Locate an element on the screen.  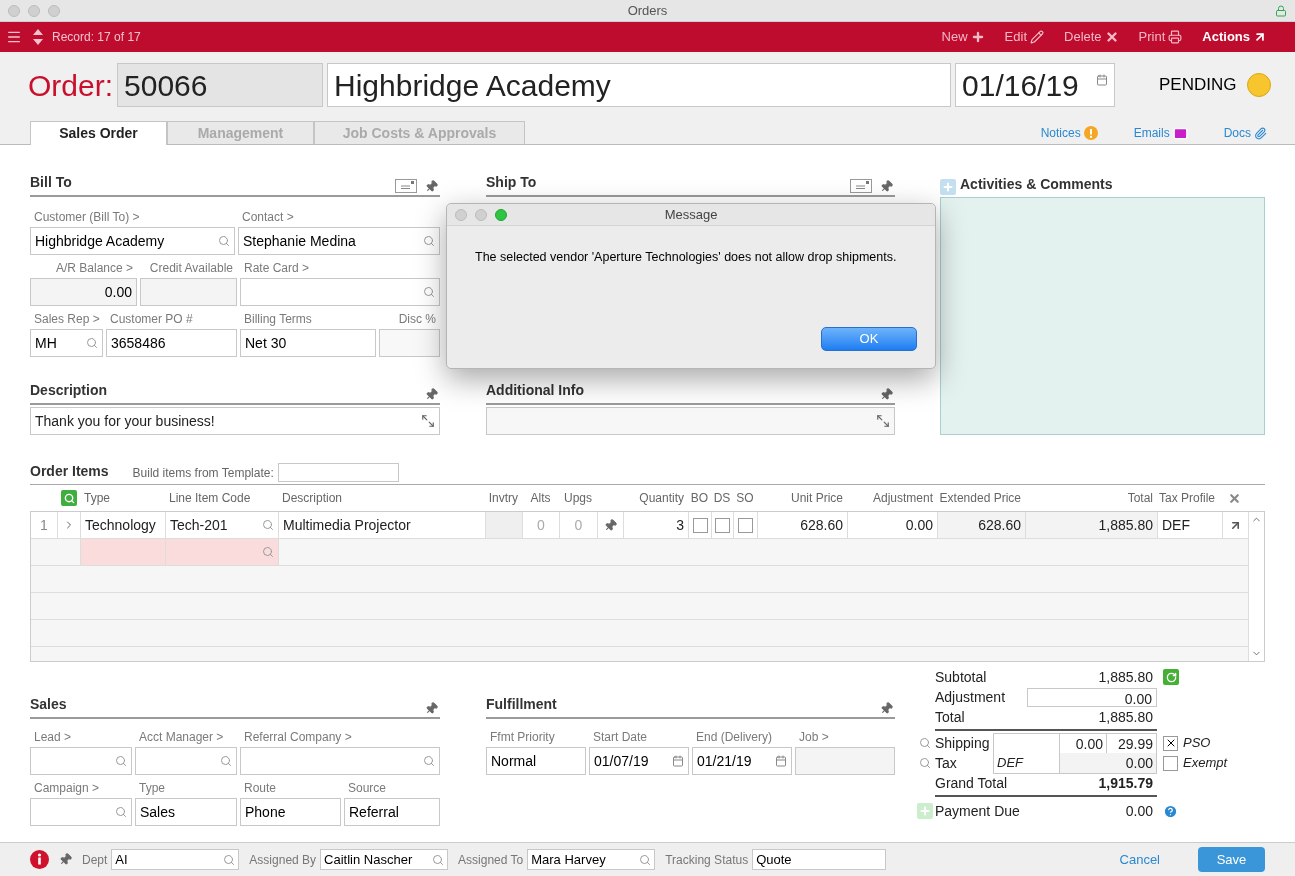
close-icon is located at coordinates (1234, 498).